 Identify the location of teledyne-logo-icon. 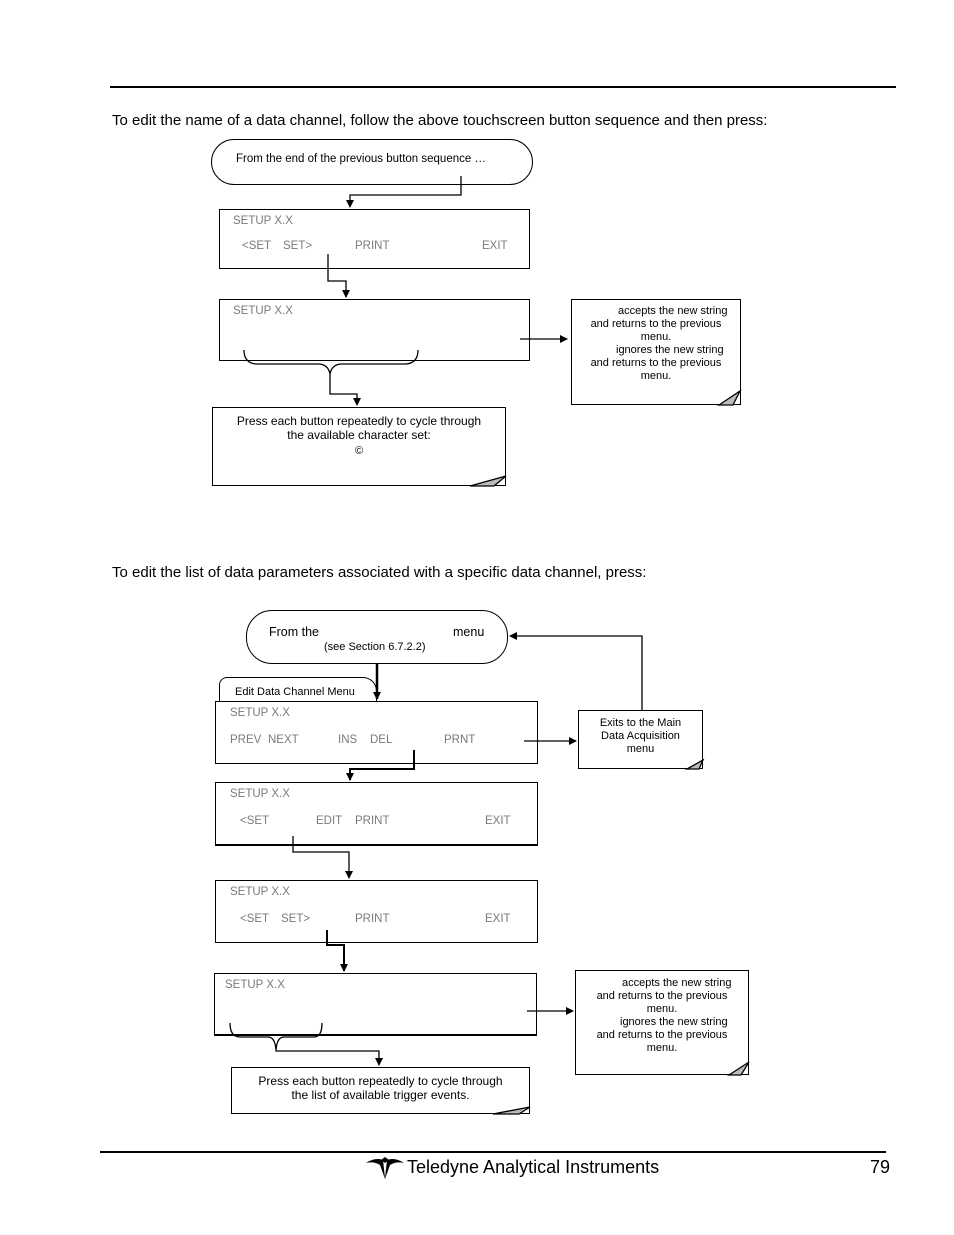
(385, 1168).